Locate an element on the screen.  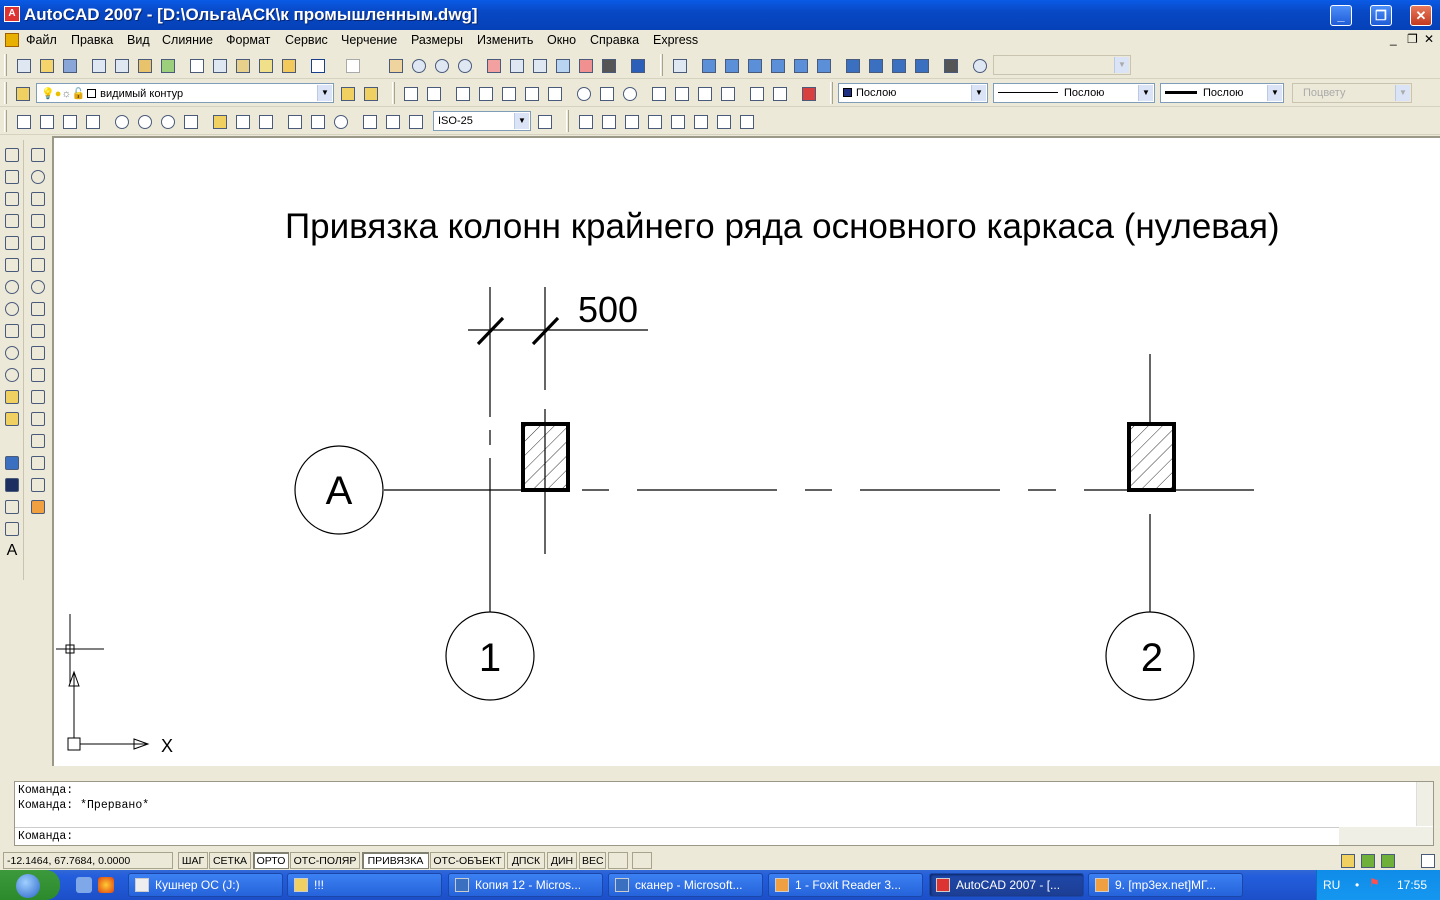
maximize-viewport-icon is located at coordinates (642, 860).